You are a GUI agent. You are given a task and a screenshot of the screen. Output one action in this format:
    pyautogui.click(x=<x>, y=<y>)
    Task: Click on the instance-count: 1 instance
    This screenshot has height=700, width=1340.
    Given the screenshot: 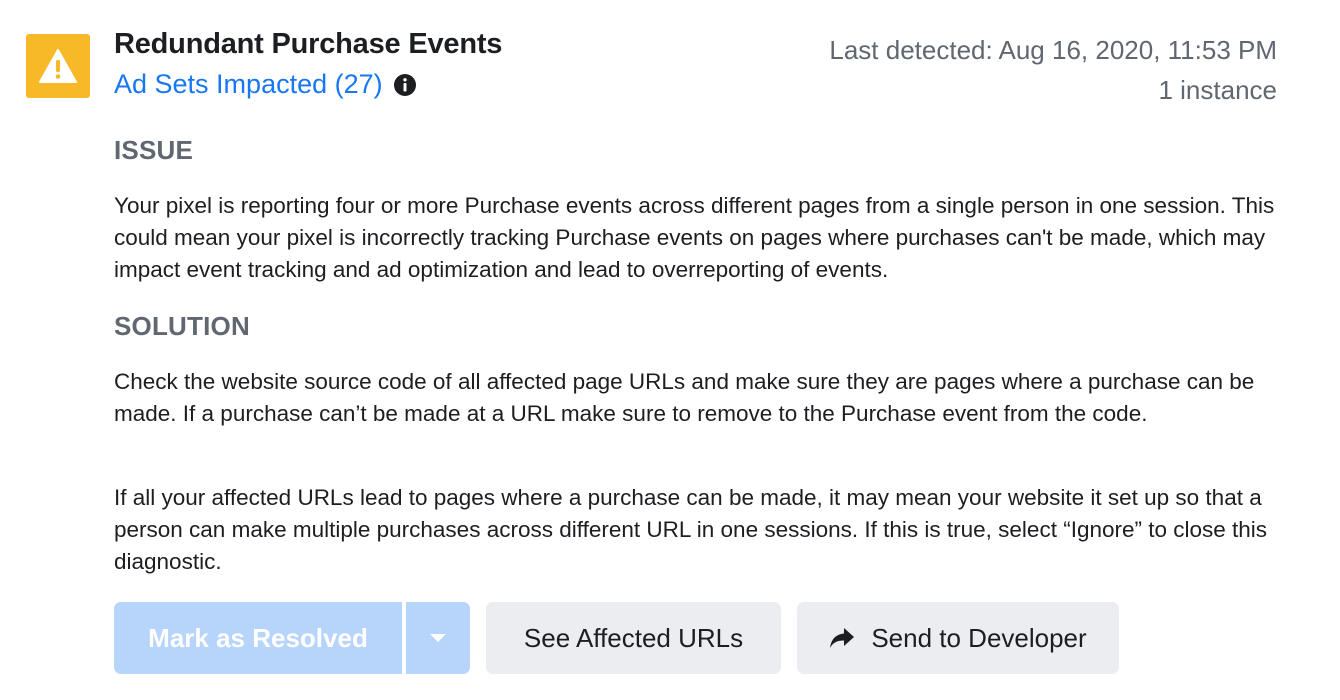 What is the action you would take?
    pyautogui.click(x=1217, y=90)
    